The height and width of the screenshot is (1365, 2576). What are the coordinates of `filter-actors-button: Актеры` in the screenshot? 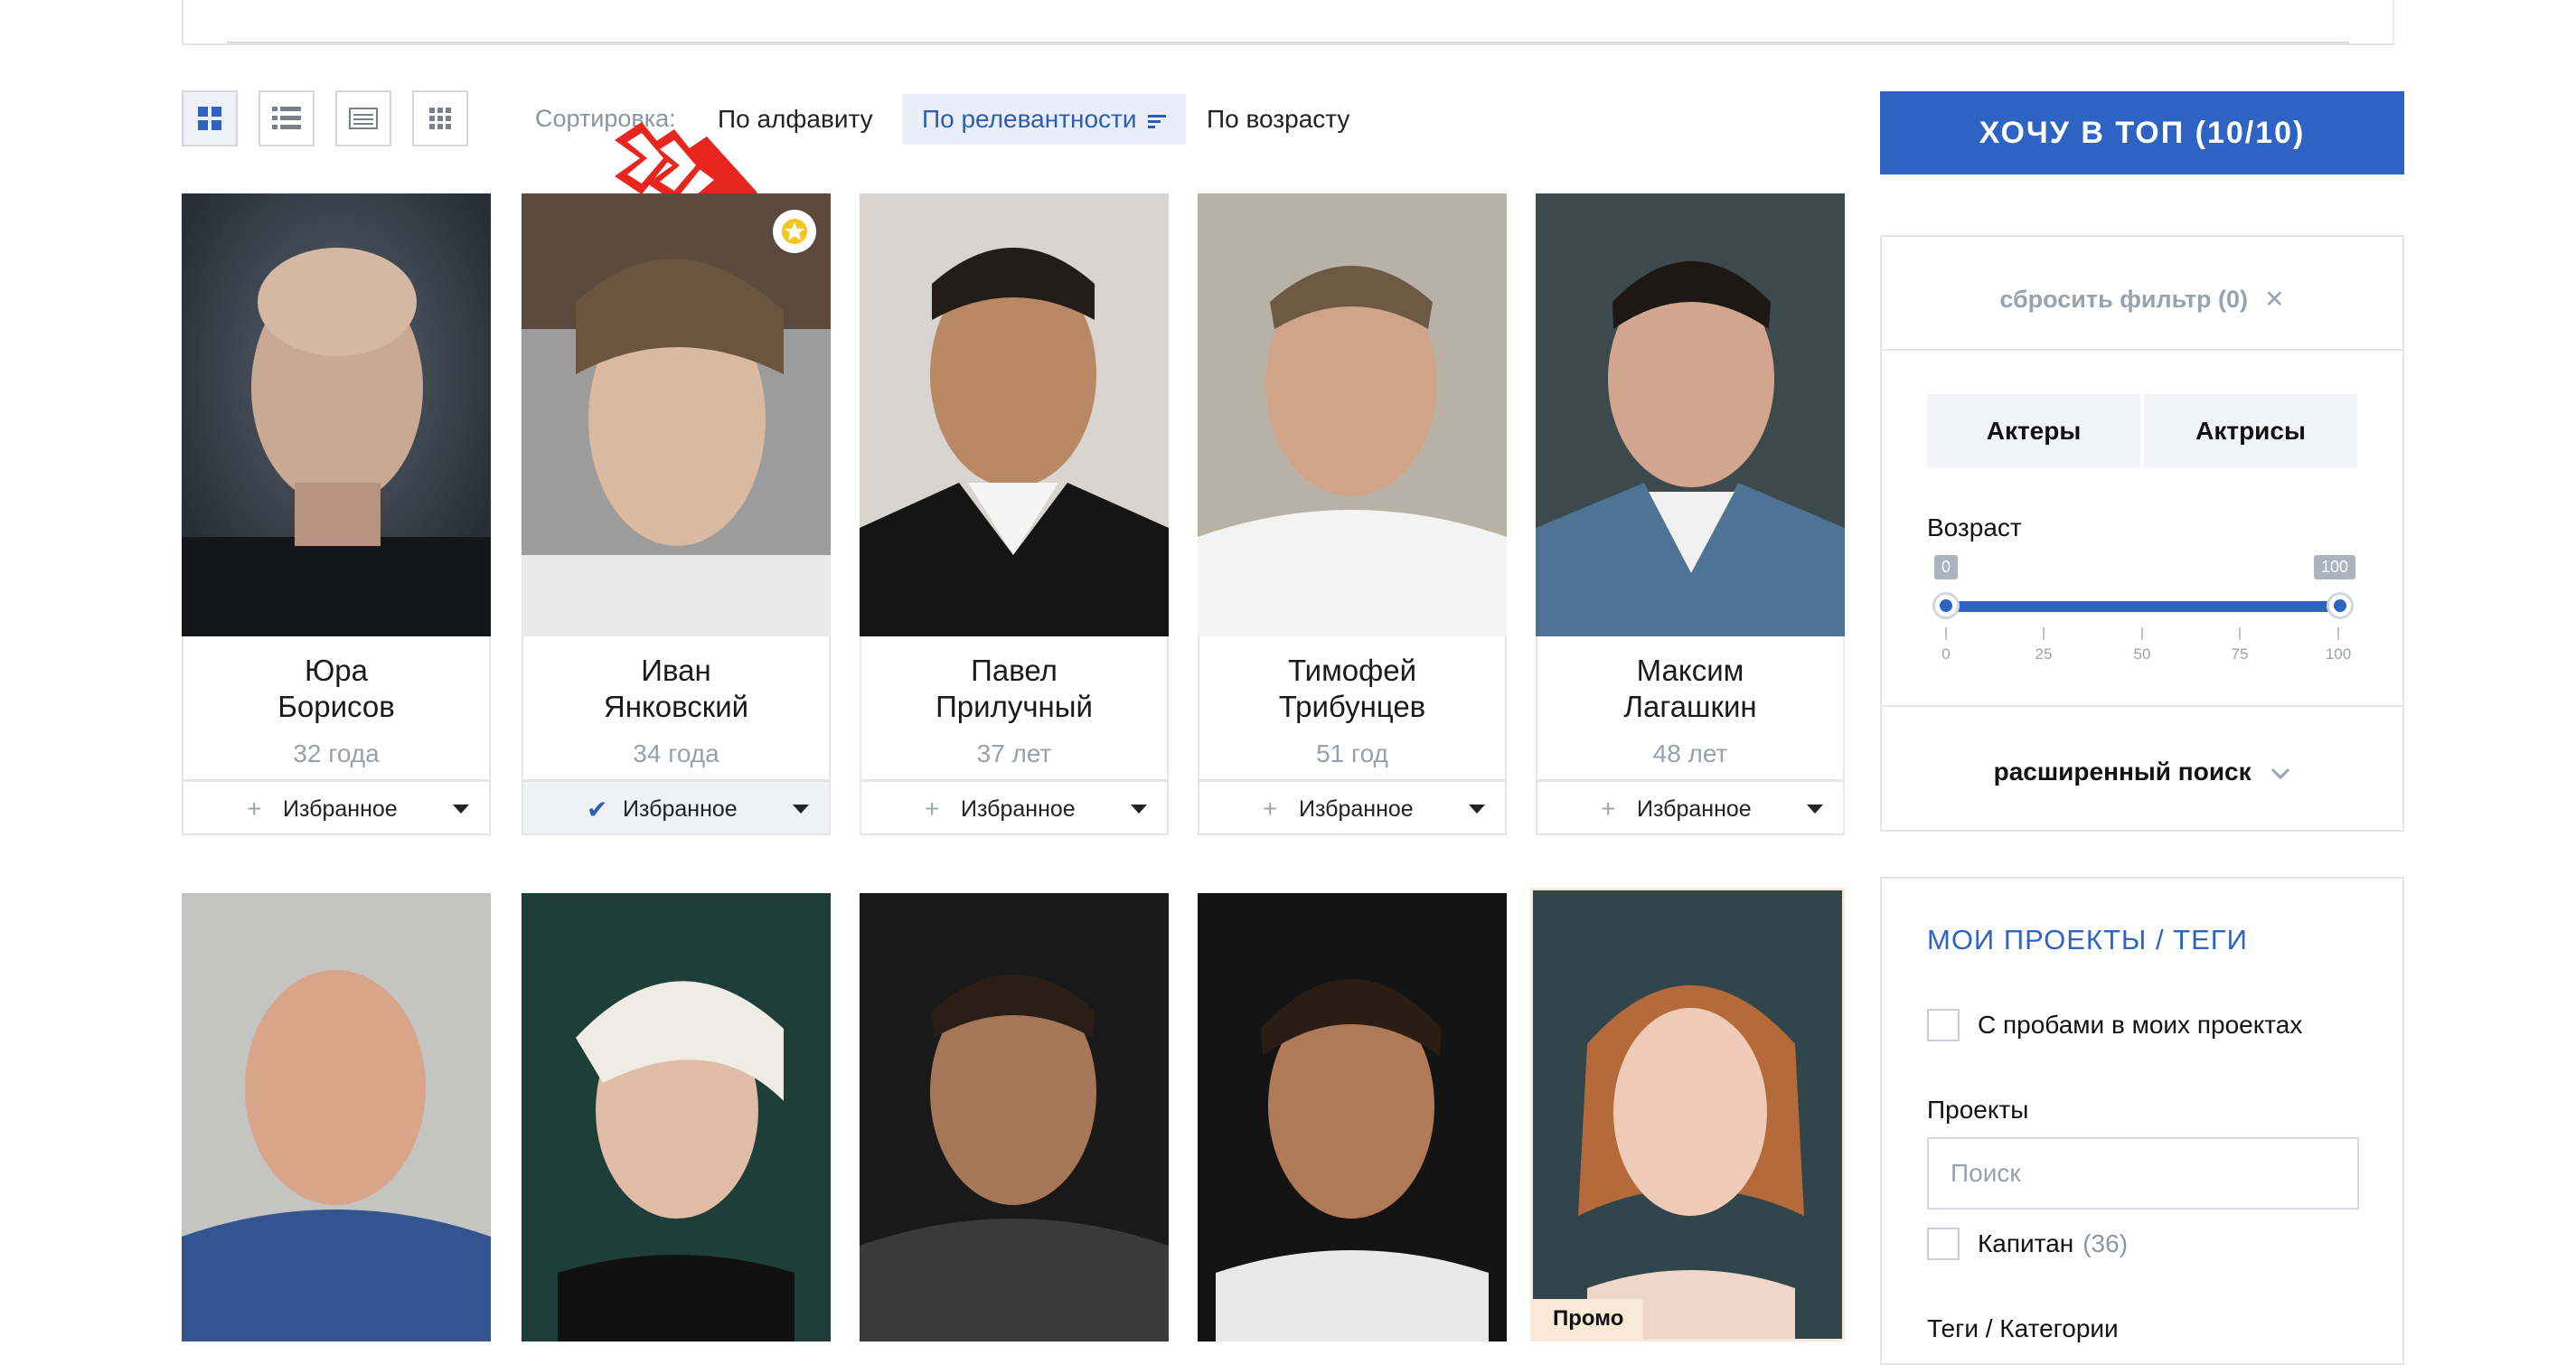 It's located at (2033, 431).